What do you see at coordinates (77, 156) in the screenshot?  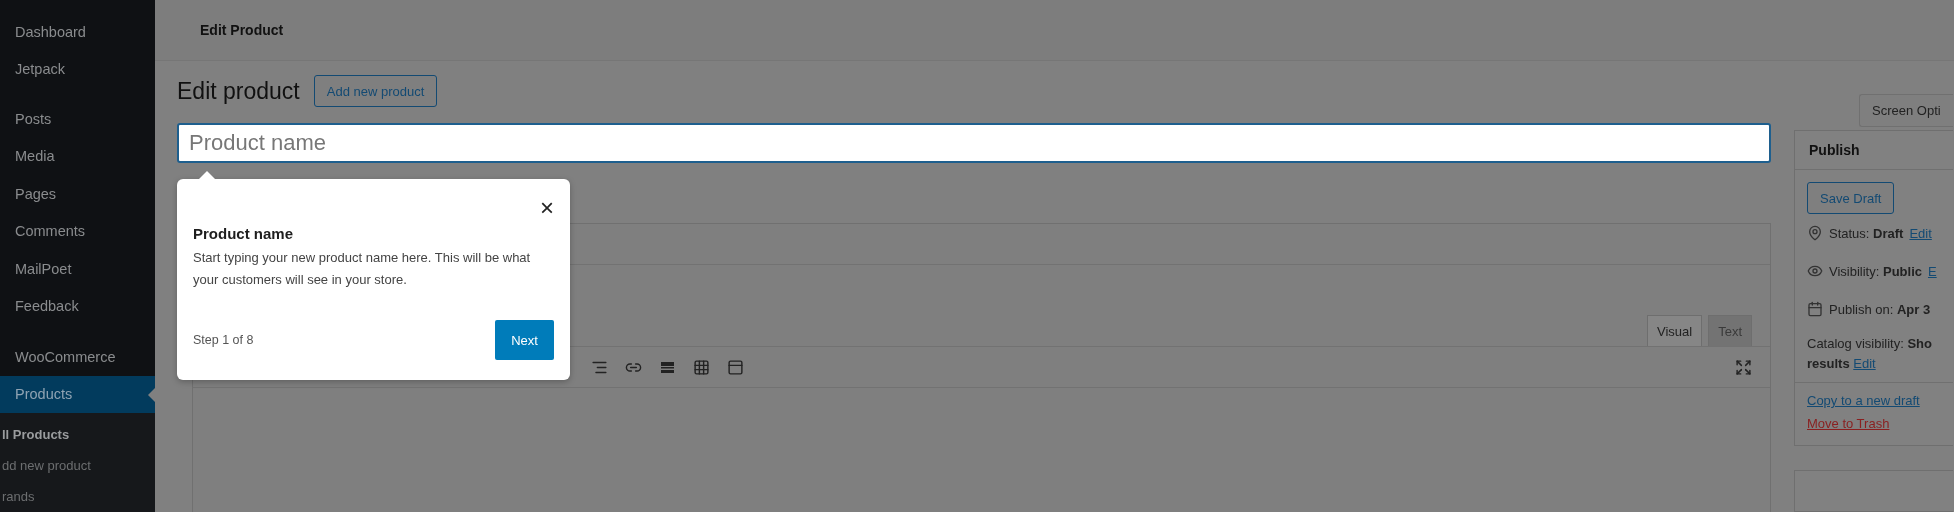 I see `sidebar-item: Media` at bounding box center [77, 156].